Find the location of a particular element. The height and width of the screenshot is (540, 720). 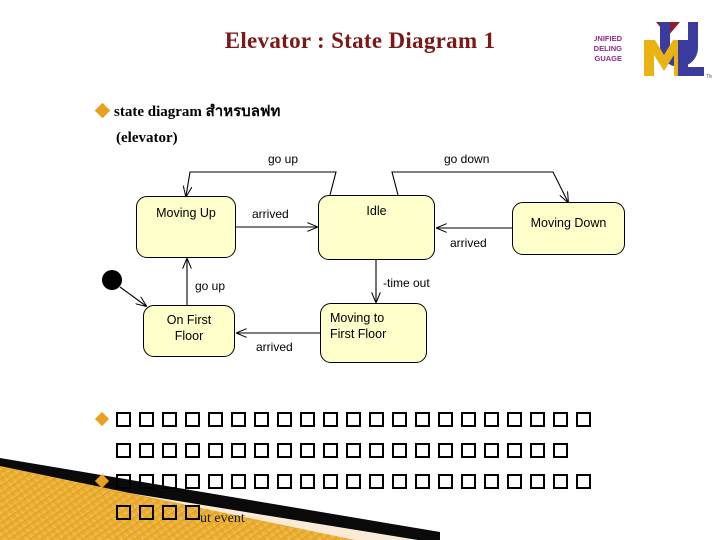

edge-initial-to-first is located at coordinates (132, 296).